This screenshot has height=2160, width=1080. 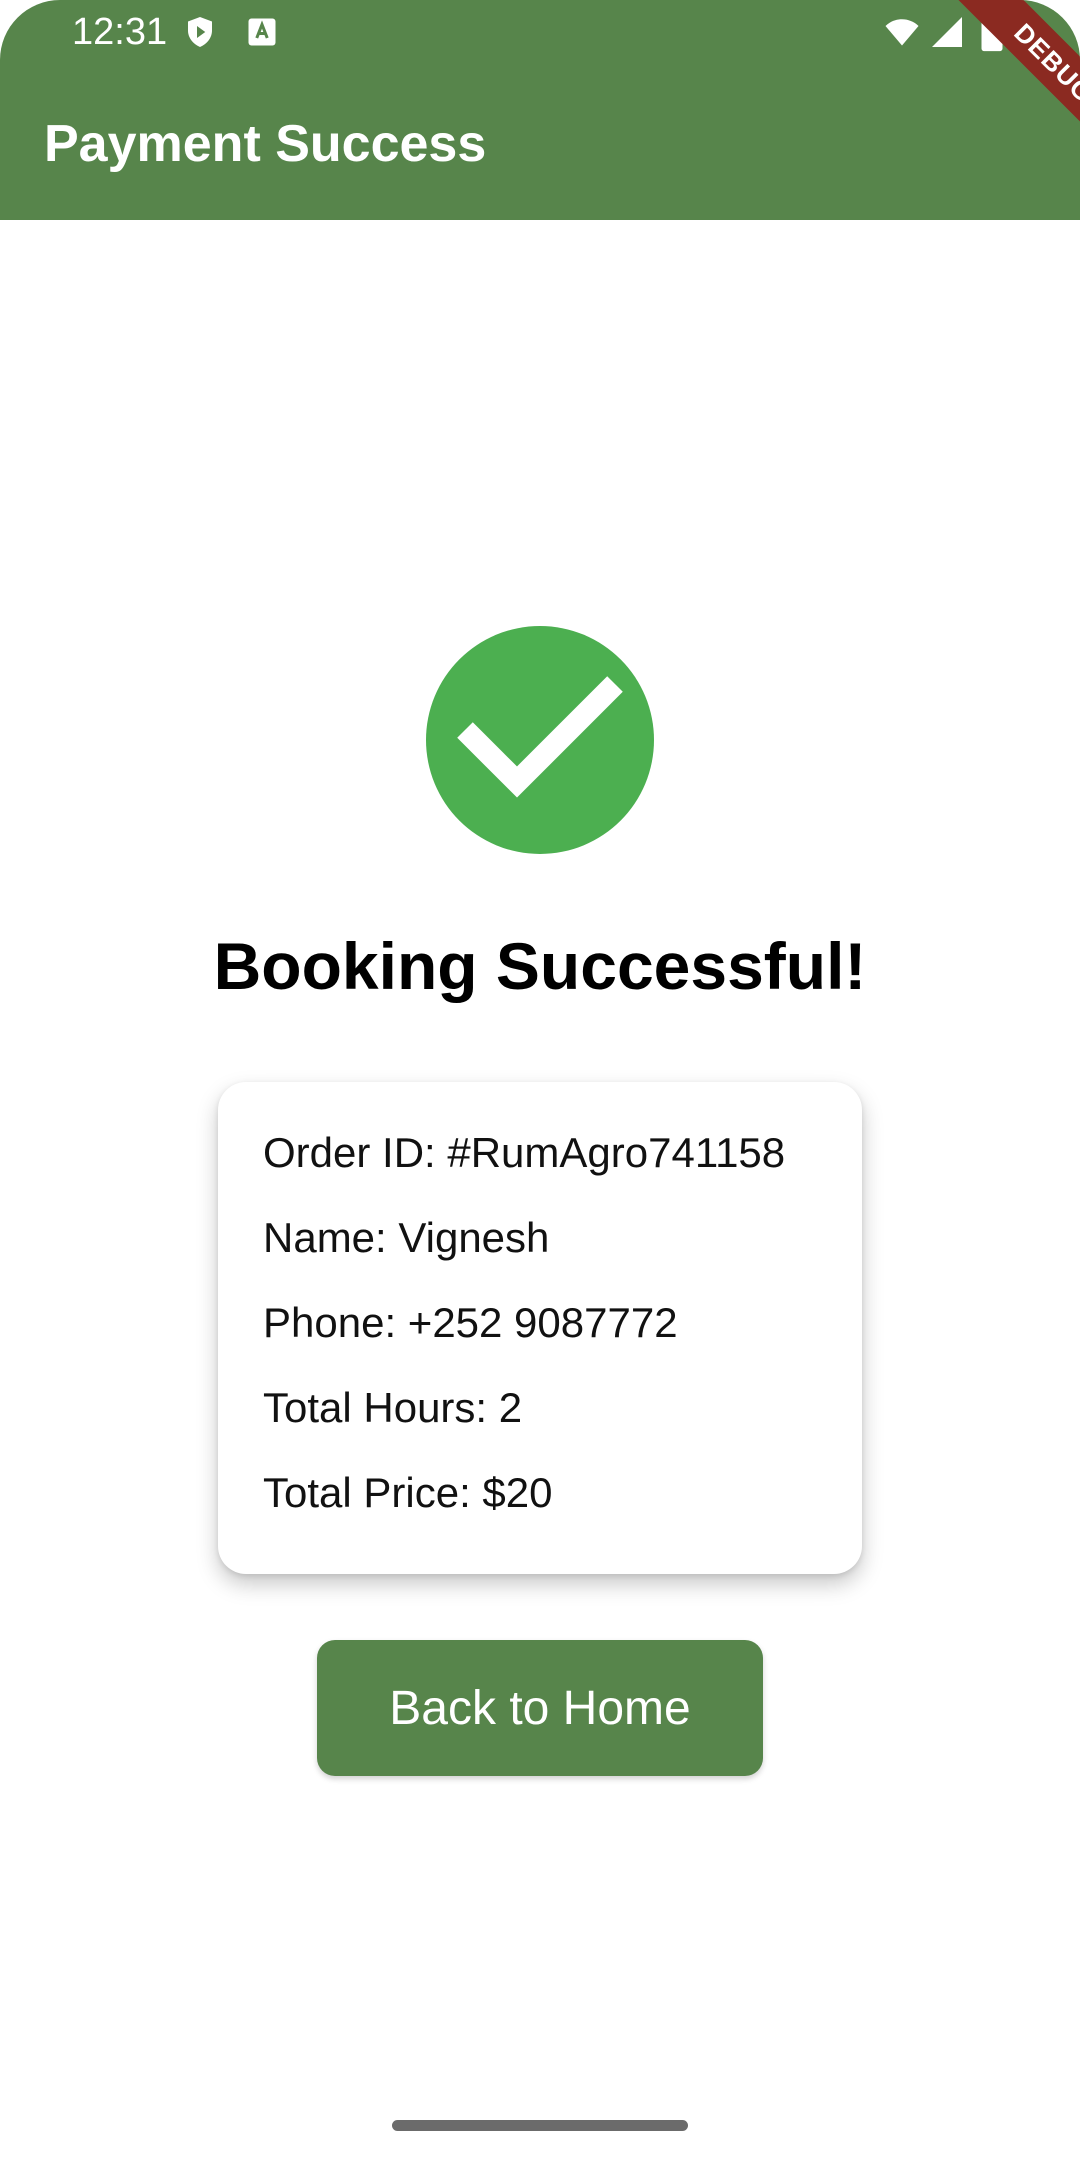 I want to click on page-title: Payment Success, so click(x=265, y=144).